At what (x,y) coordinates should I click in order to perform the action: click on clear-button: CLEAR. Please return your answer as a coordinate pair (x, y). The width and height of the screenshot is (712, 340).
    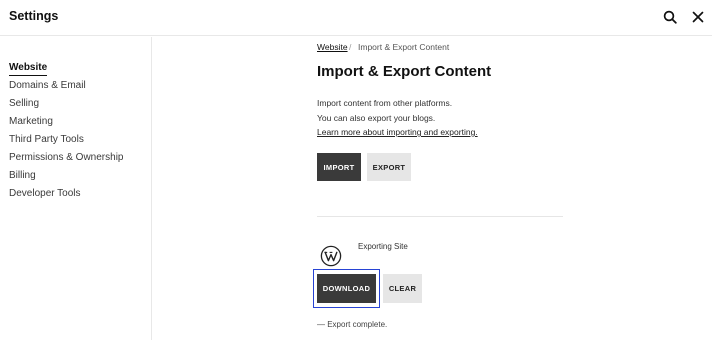
    Looking at the image, I should click on (402, 288).